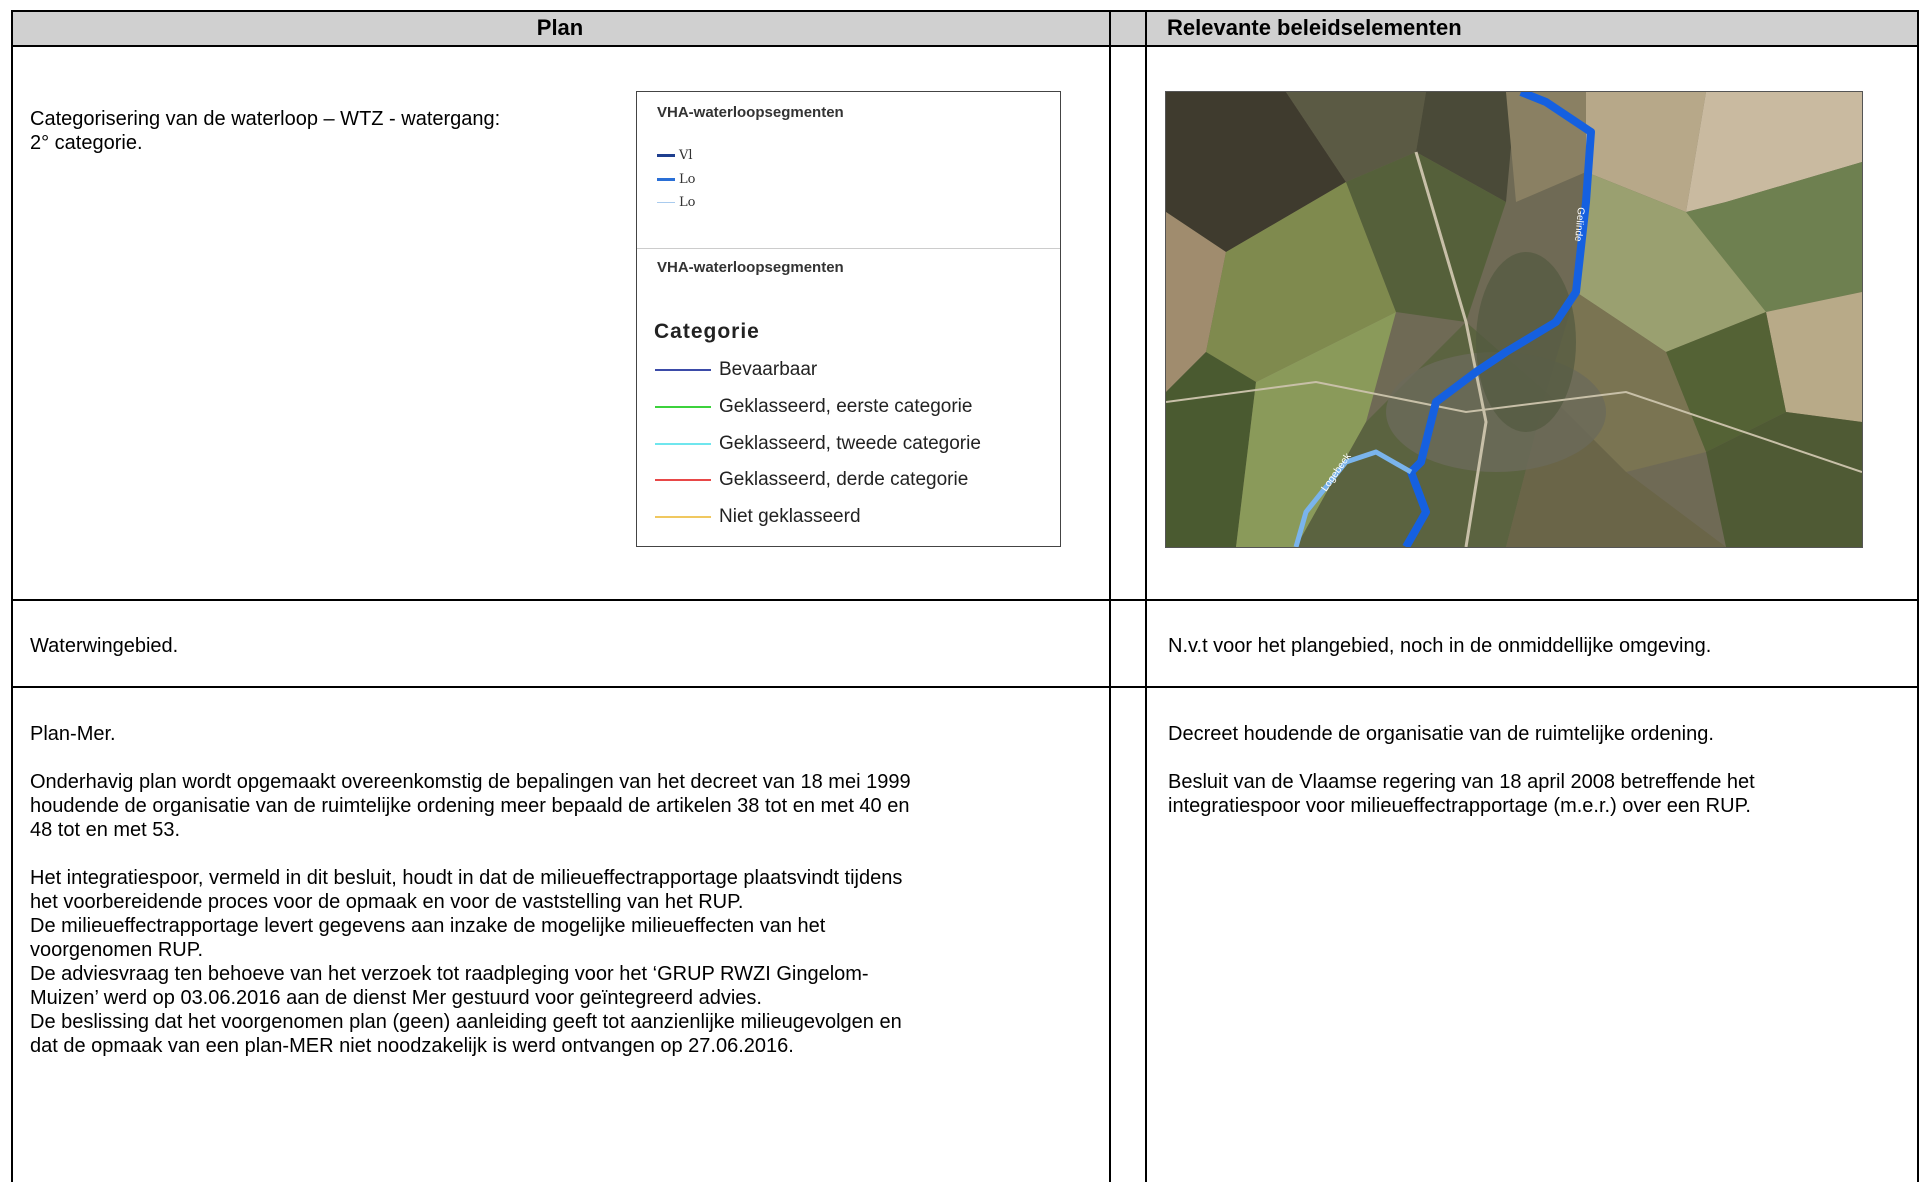 The height and width of the screenshot is (1182, 1930). Describe the element at coordinates (104, 646) in the screenshot. I see `row2-plan-text: Waterwingebied.` at that location.